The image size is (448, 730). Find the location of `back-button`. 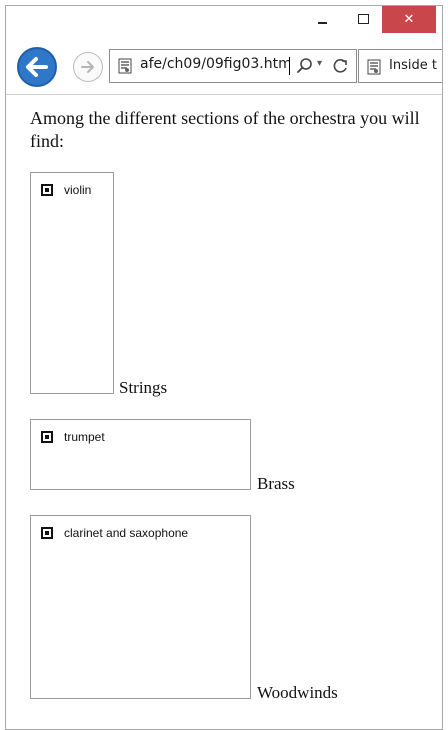

back-button is located at coordinates (37, 67).